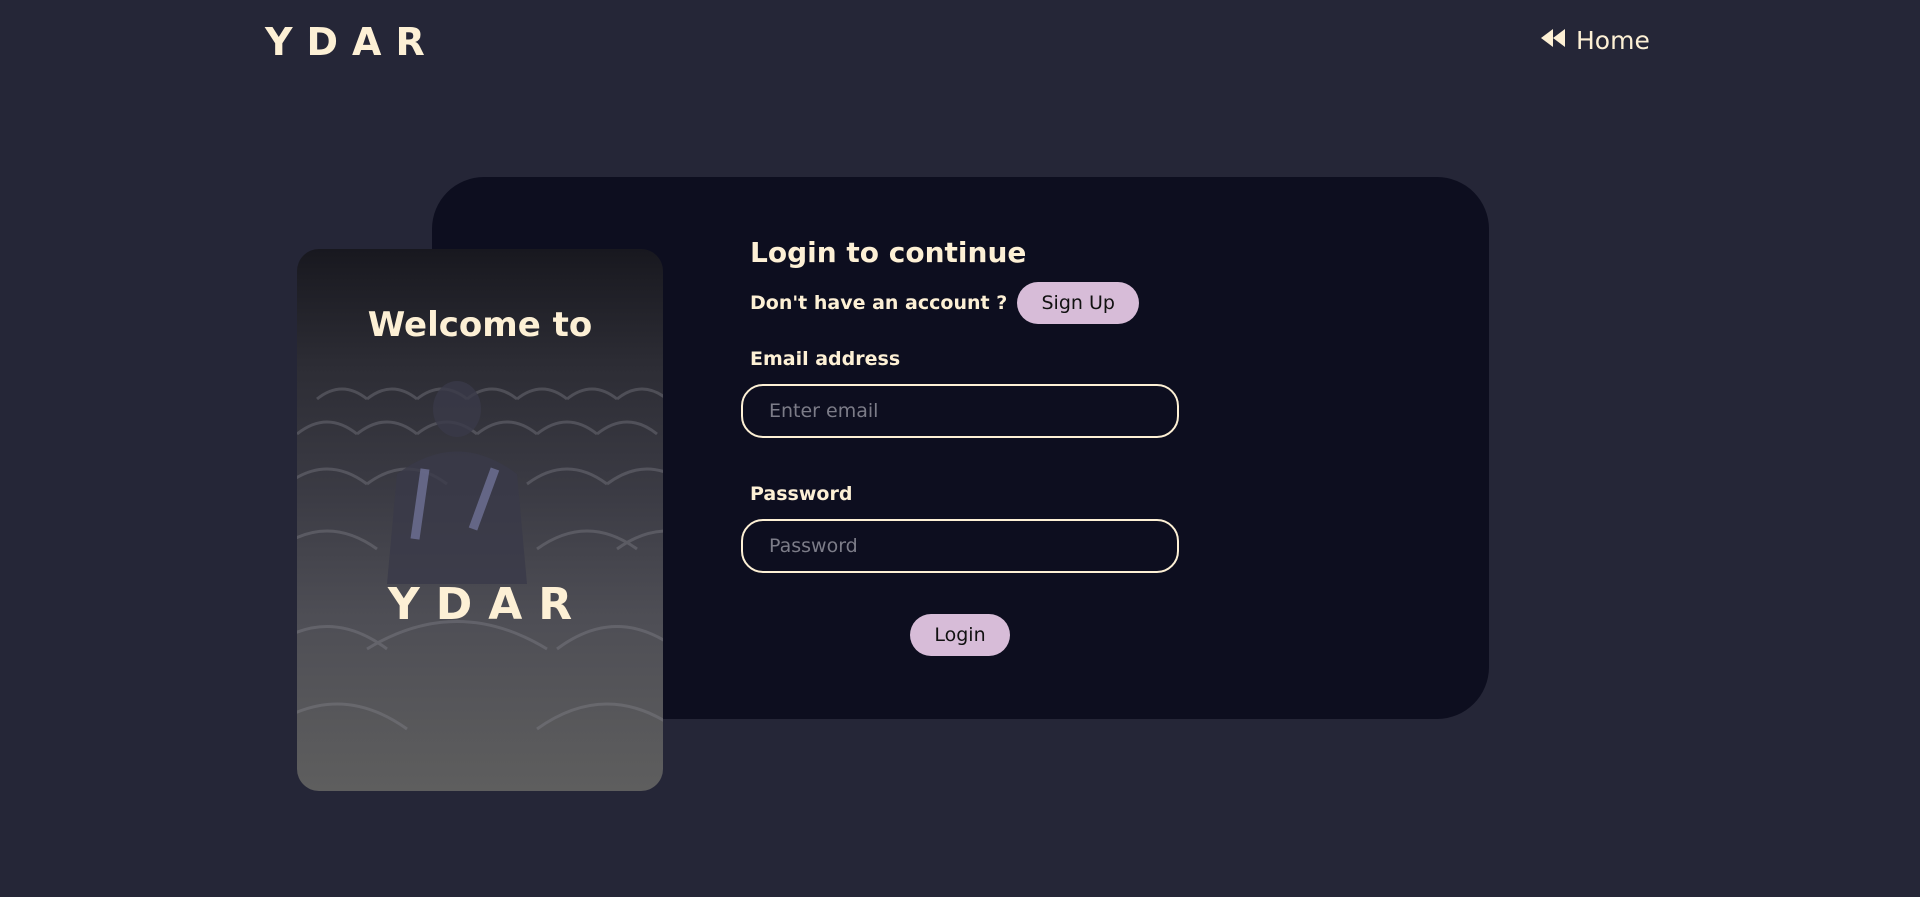 Image resolution: width=1920 pixels, height=897 pixels. What do you see at coordinates (879, 303) in the screenshot?
I see `no-account-text: Don't have an account ?` at bounding box center [879, 303].